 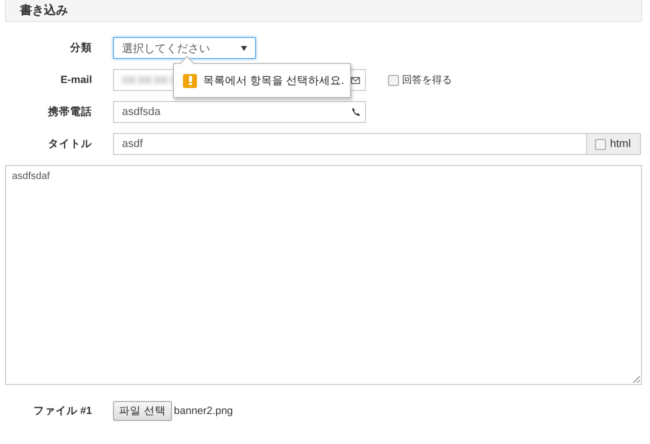 I want to click on file-name: banner2.png, so click(x=203, y=411).